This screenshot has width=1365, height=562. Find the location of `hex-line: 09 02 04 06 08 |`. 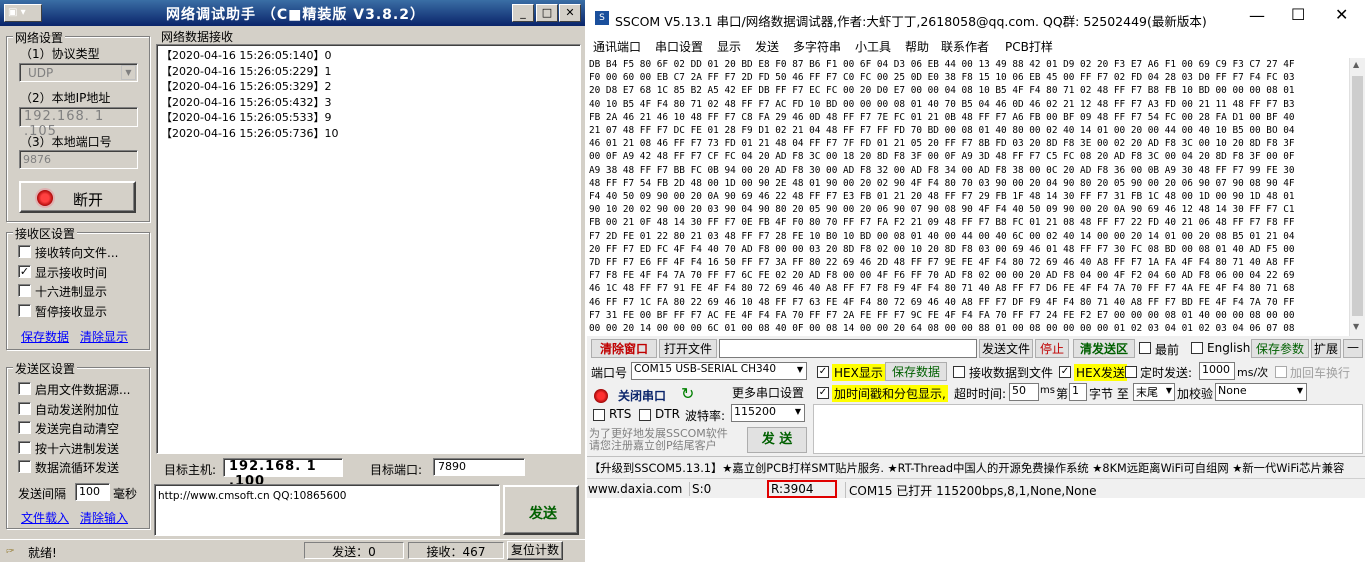

hex-line: 09 02 04 06 08 | is located at coordinates (968, 335).